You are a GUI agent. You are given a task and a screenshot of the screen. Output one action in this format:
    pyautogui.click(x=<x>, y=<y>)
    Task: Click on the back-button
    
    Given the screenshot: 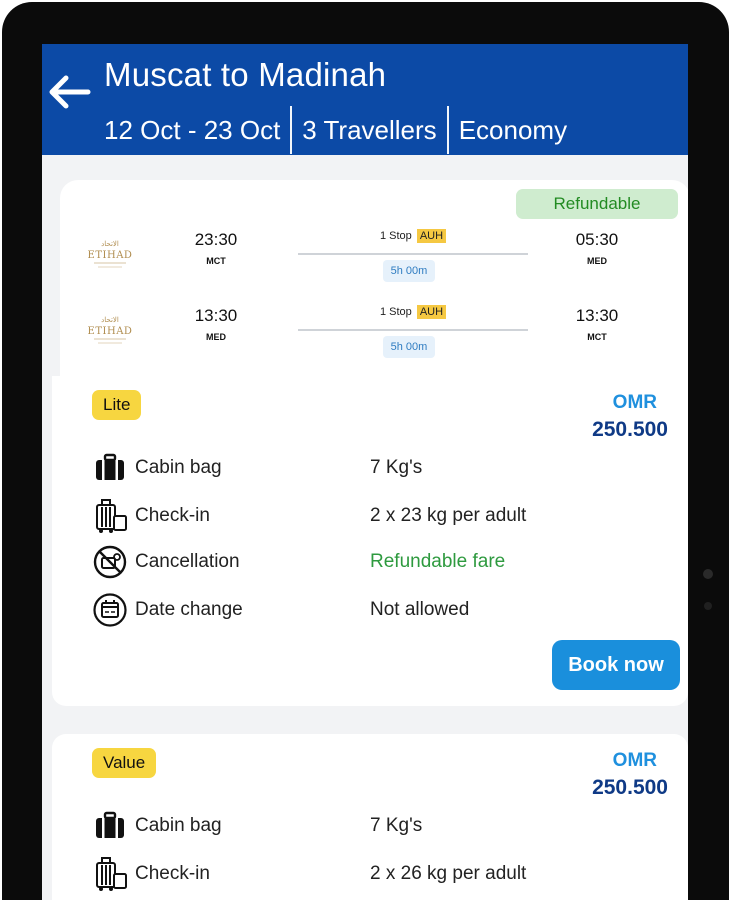 What is the action you would take?
    pyautogui.click(x=69, y=92)
    